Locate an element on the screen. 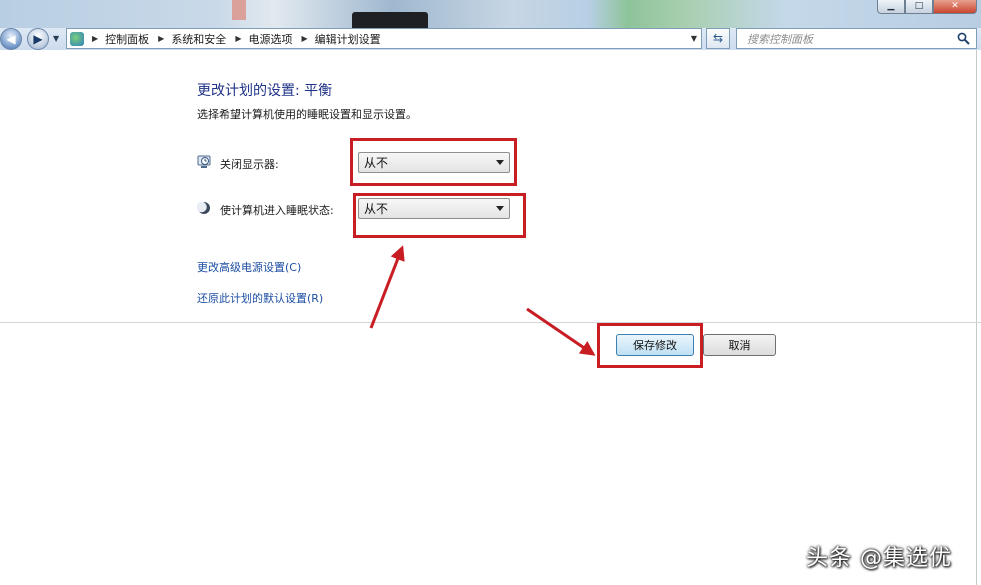 Image resolution: width=981 pixels, height=585 pixels. watermark: 头条 @集选优 is located at coordinates (879, 558).